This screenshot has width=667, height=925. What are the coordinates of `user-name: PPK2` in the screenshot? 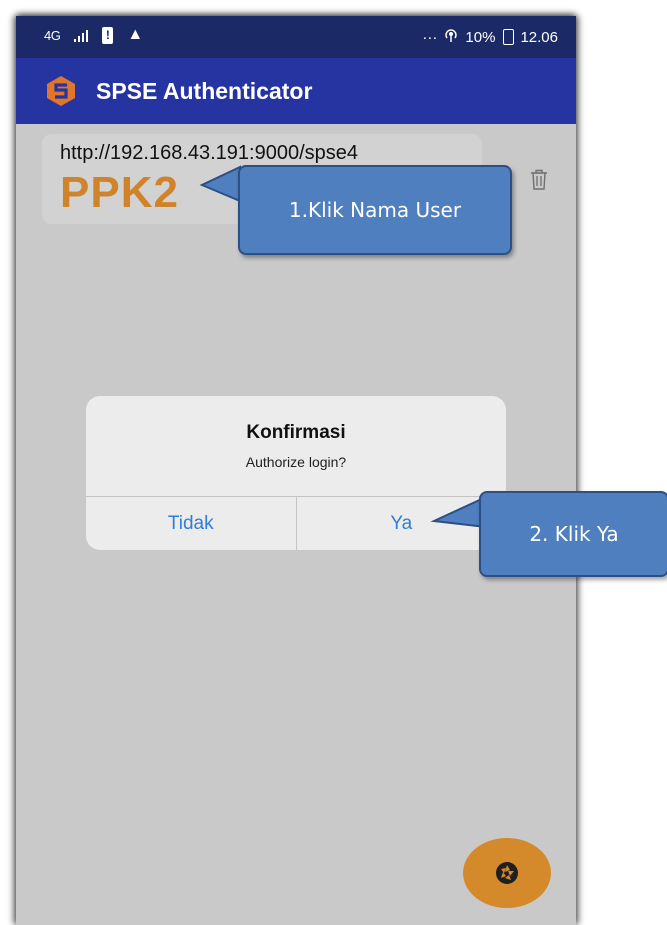 It's located at (119, 193).